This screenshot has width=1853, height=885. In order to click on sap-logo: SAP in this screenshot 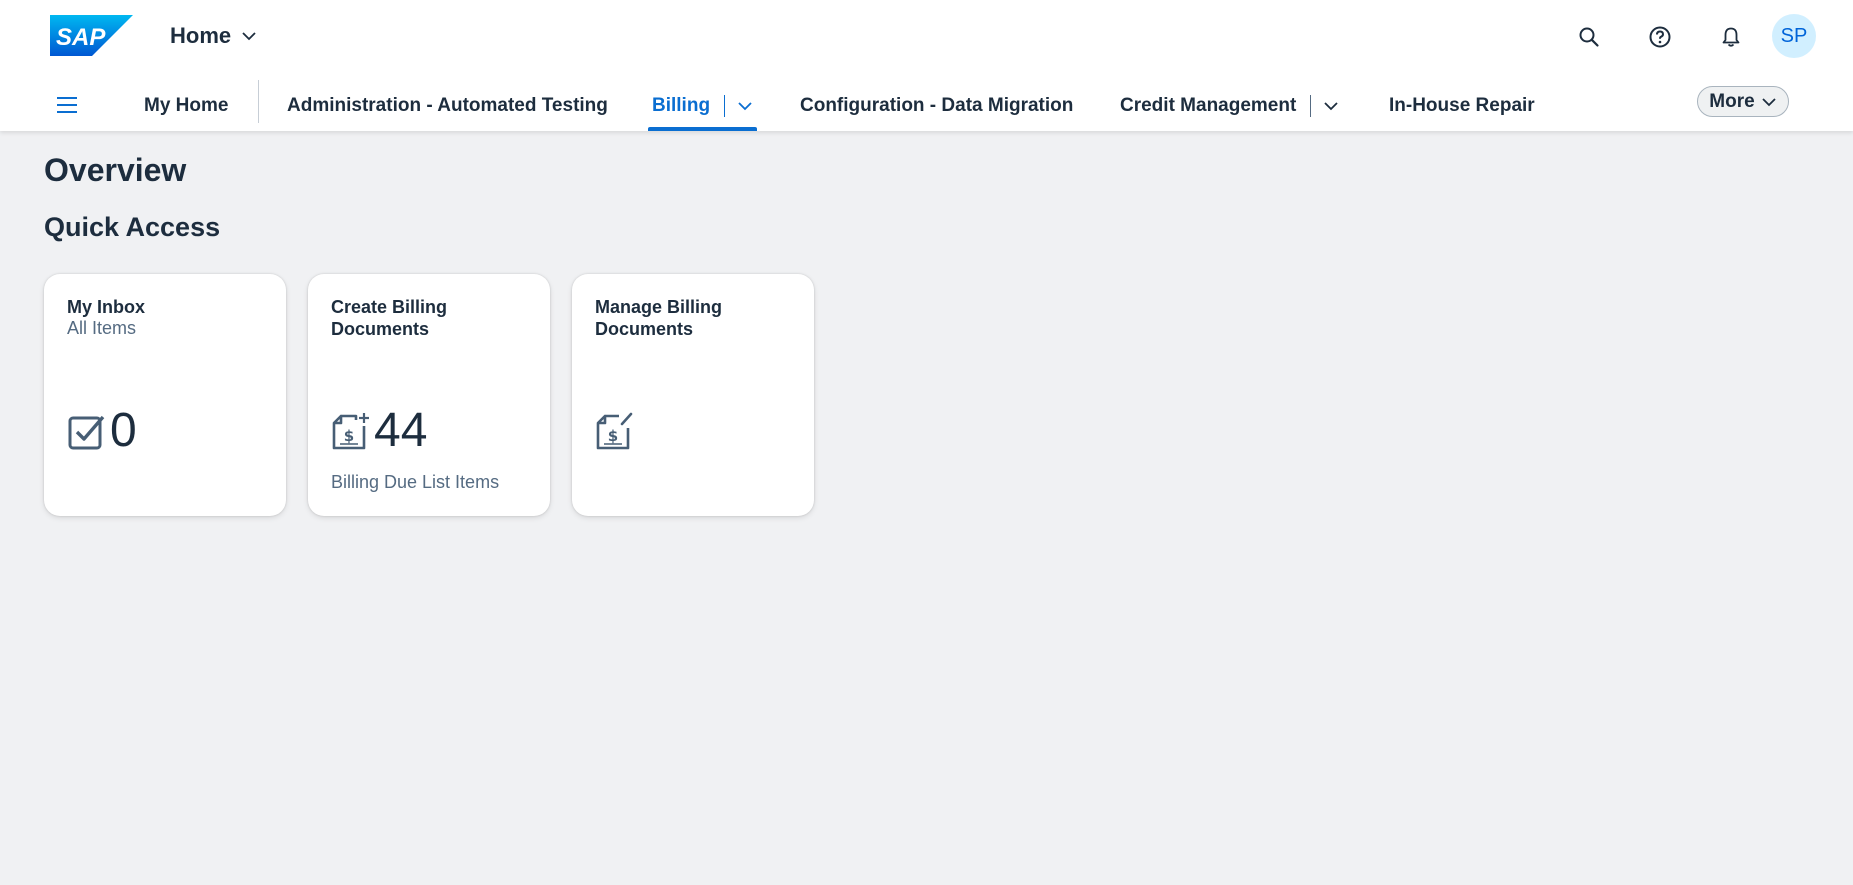, I will do `click(91, 35)`.